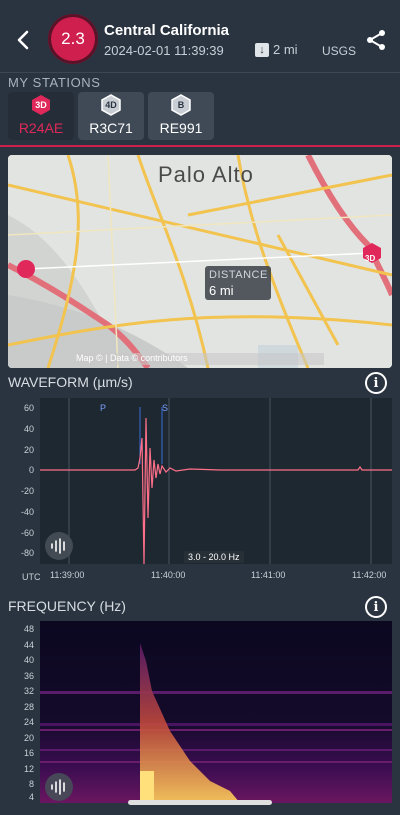 The width and height of the screenshot is (400, 815). I want to click on station-badge: 3D, so click(41, 105).